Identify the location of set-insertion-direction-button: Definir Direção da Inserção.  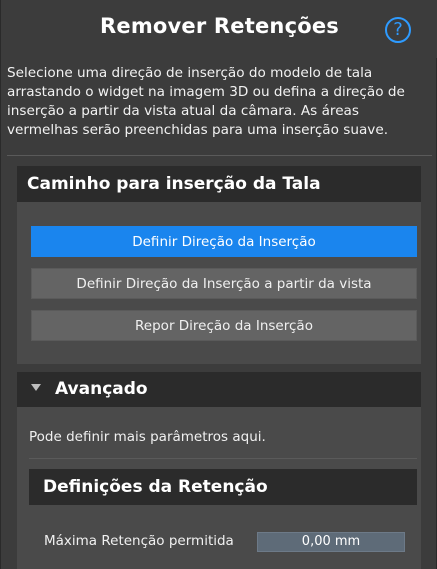
(224, 241).